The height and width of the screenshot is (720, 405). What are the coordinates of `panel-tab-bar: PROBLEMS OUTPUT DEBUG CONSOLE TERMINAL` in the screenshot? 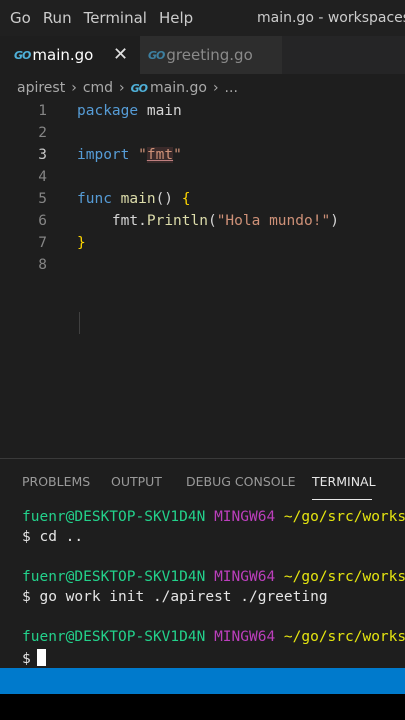 It's located at (202, 482).